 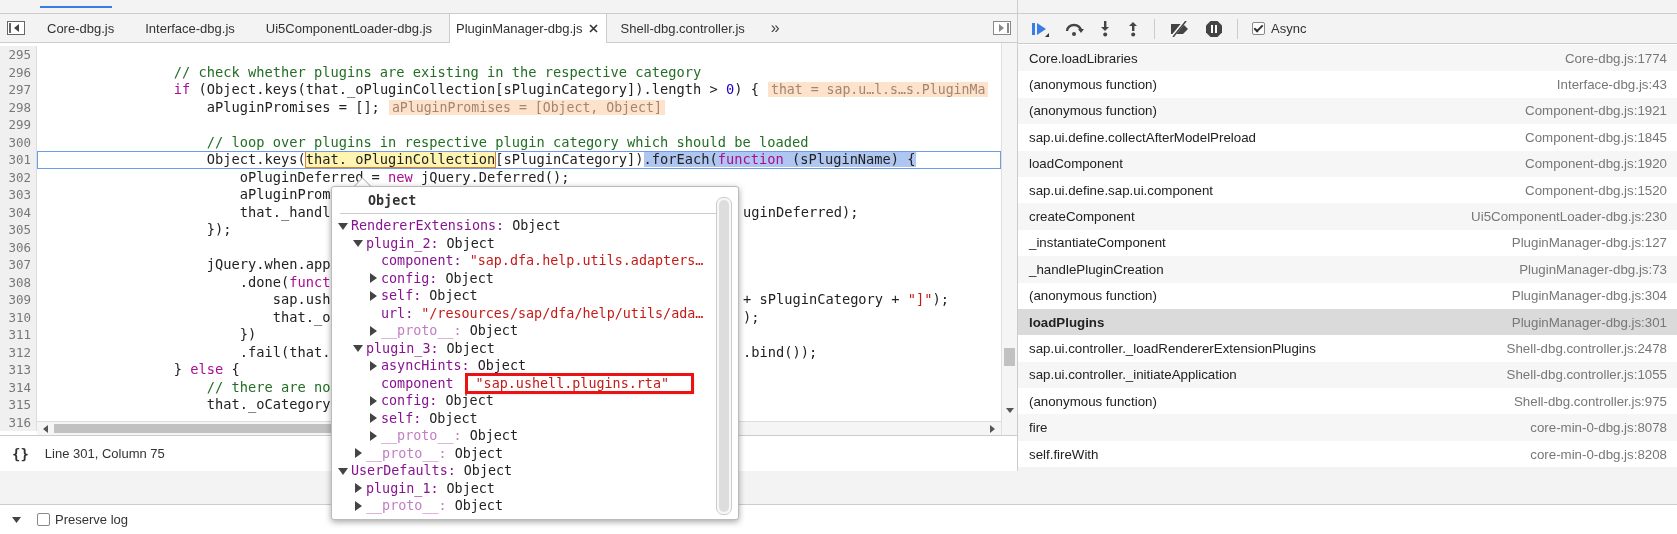 What do you see at coordinates (268, 386) in the screenshot?
I see `code-line: // there are no` at bounding box center [268, 386].